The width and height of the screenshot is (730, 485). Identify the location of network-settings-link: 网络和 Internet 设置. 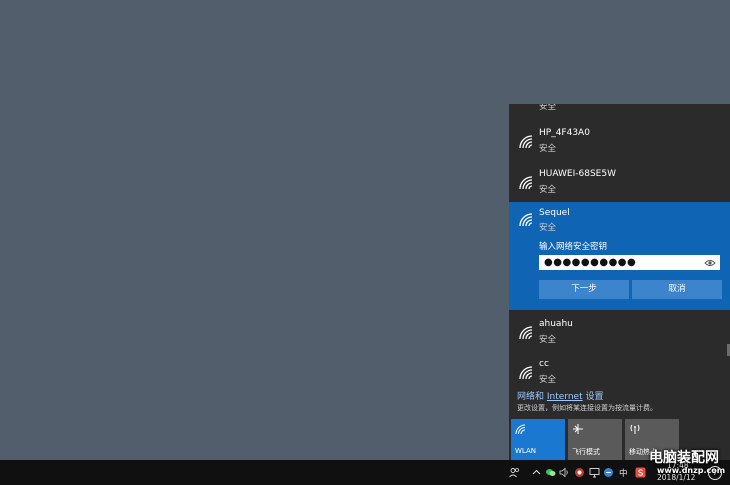
(560, 395).